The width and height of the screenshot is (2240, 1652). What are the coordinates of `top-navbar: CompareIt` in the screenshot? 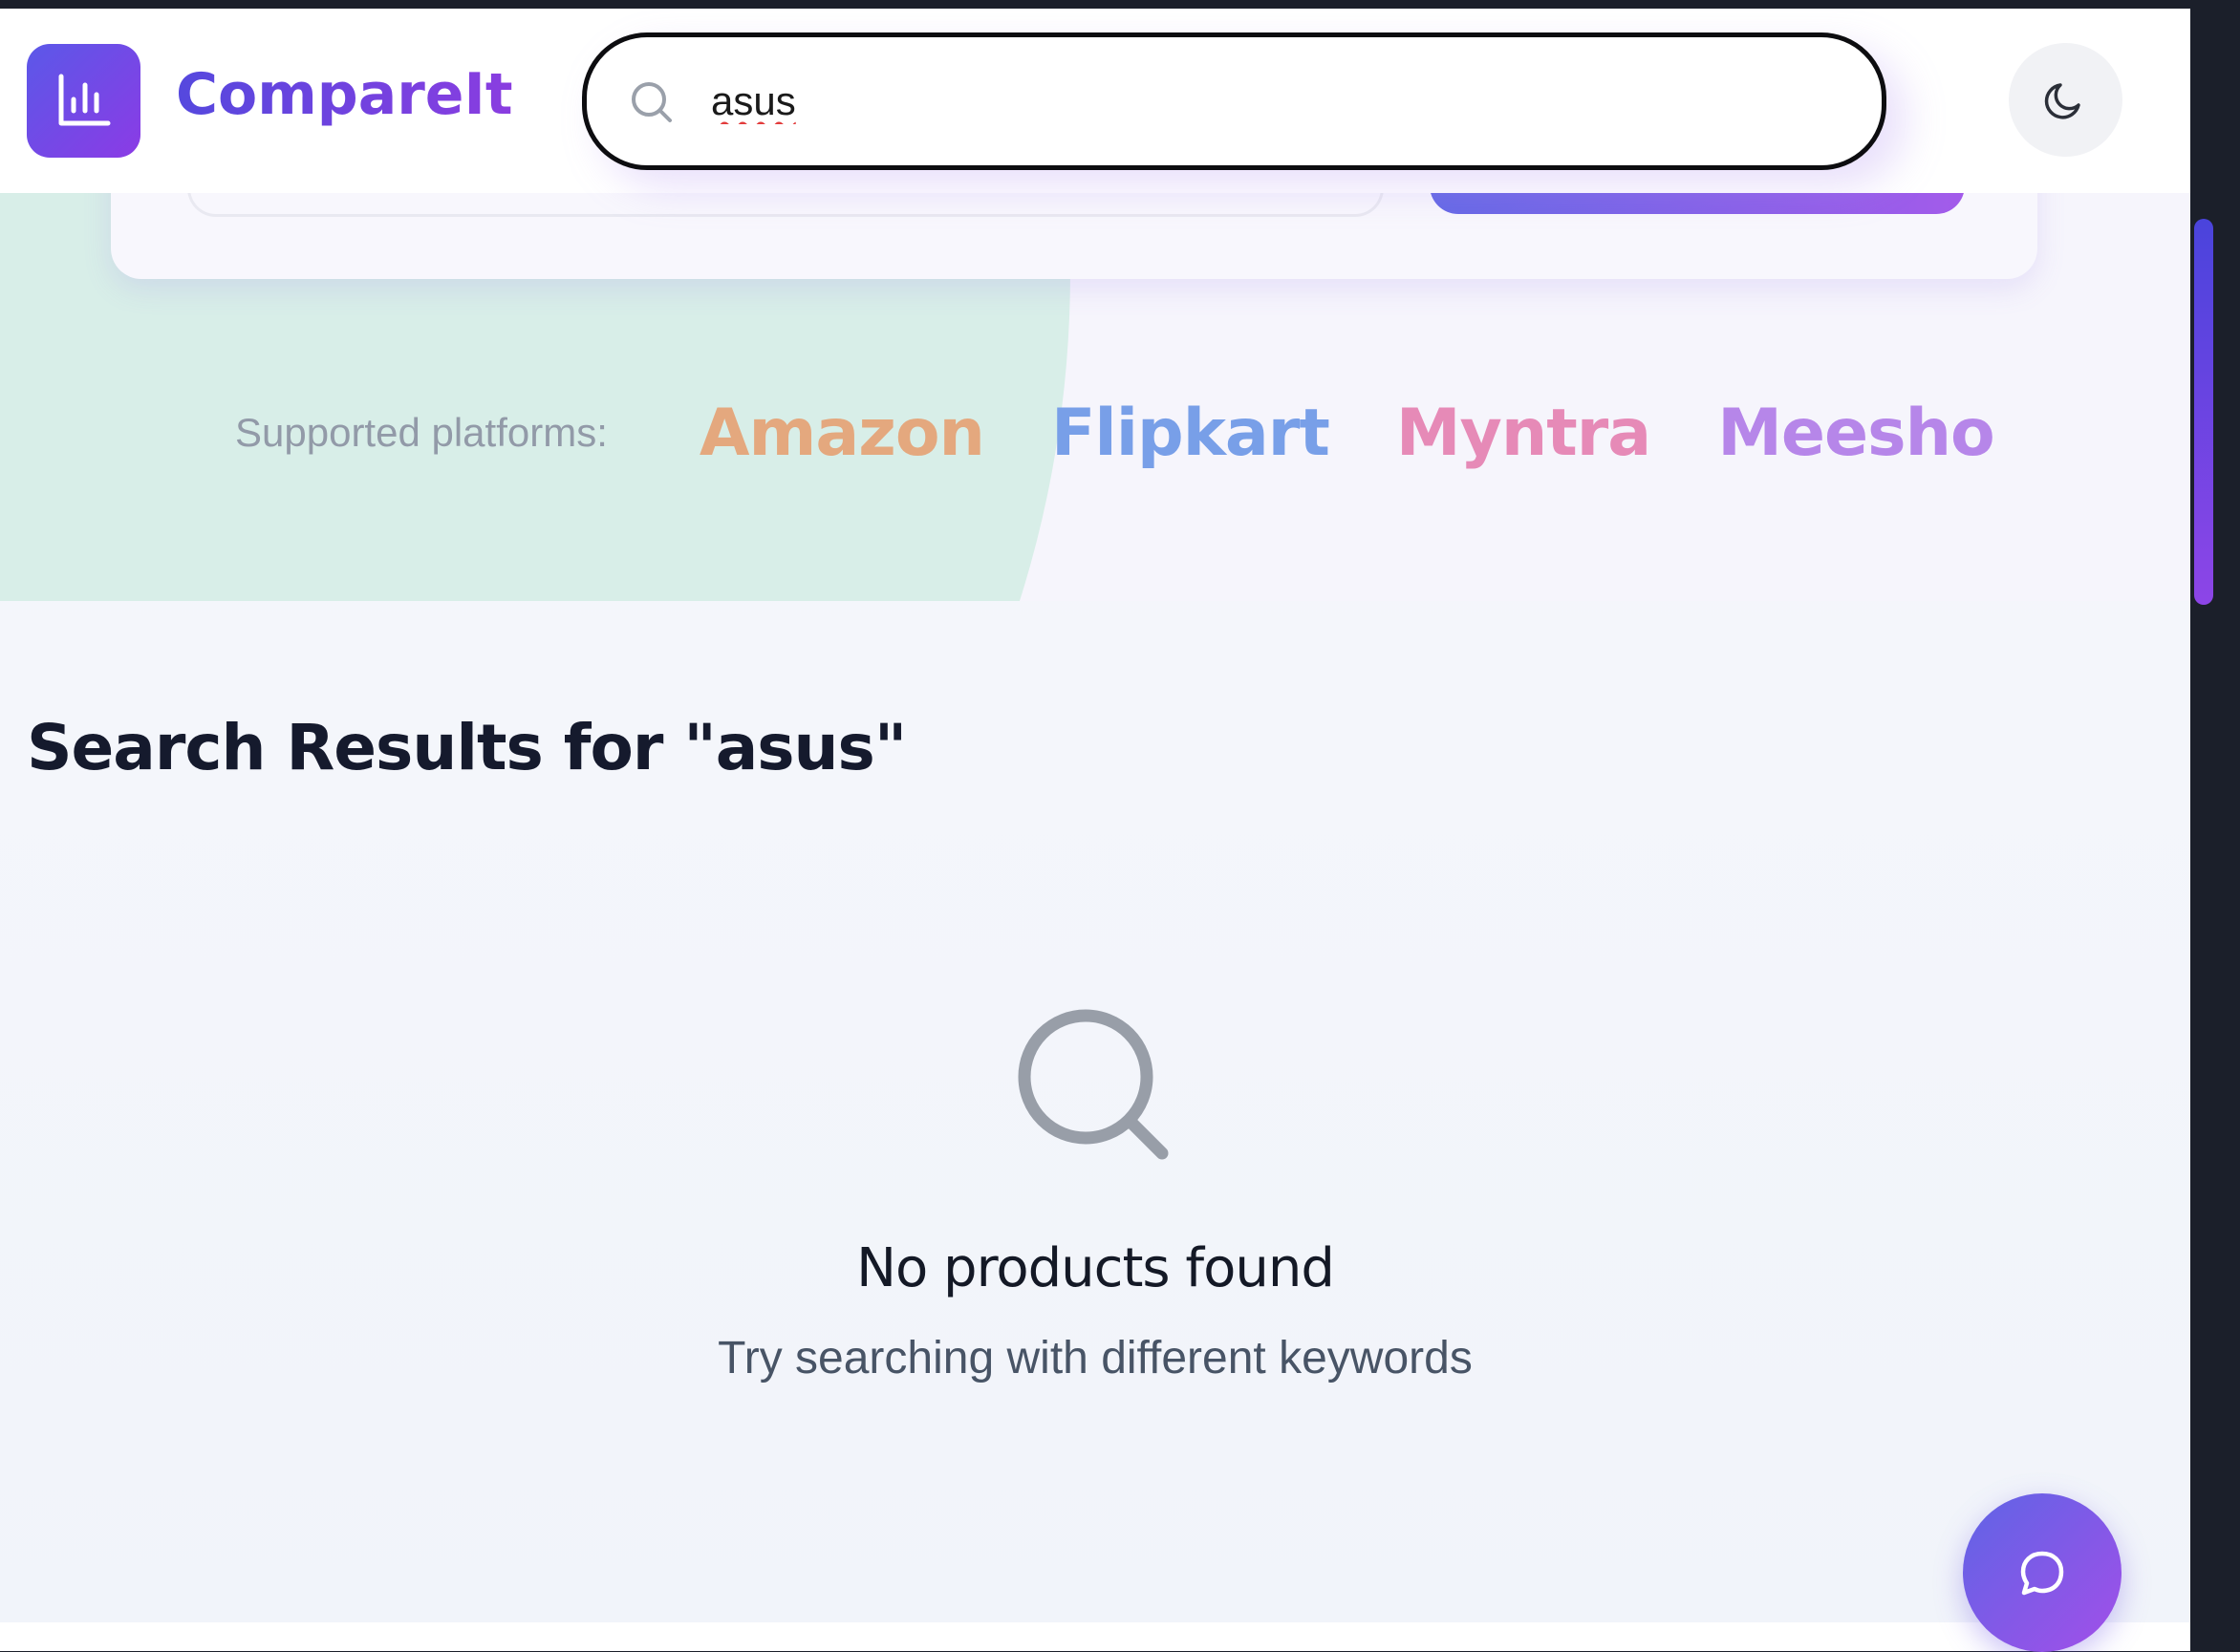 It's located at (1095, 101).